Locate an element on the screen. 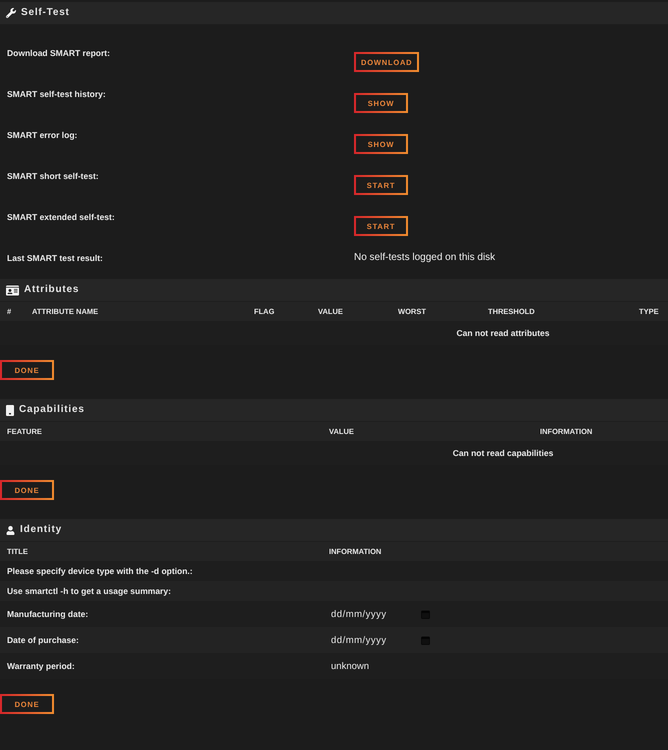 The width and height of the screenshot is (668, 750). row-title: Warranty period: is located at coordinates (41, 666).